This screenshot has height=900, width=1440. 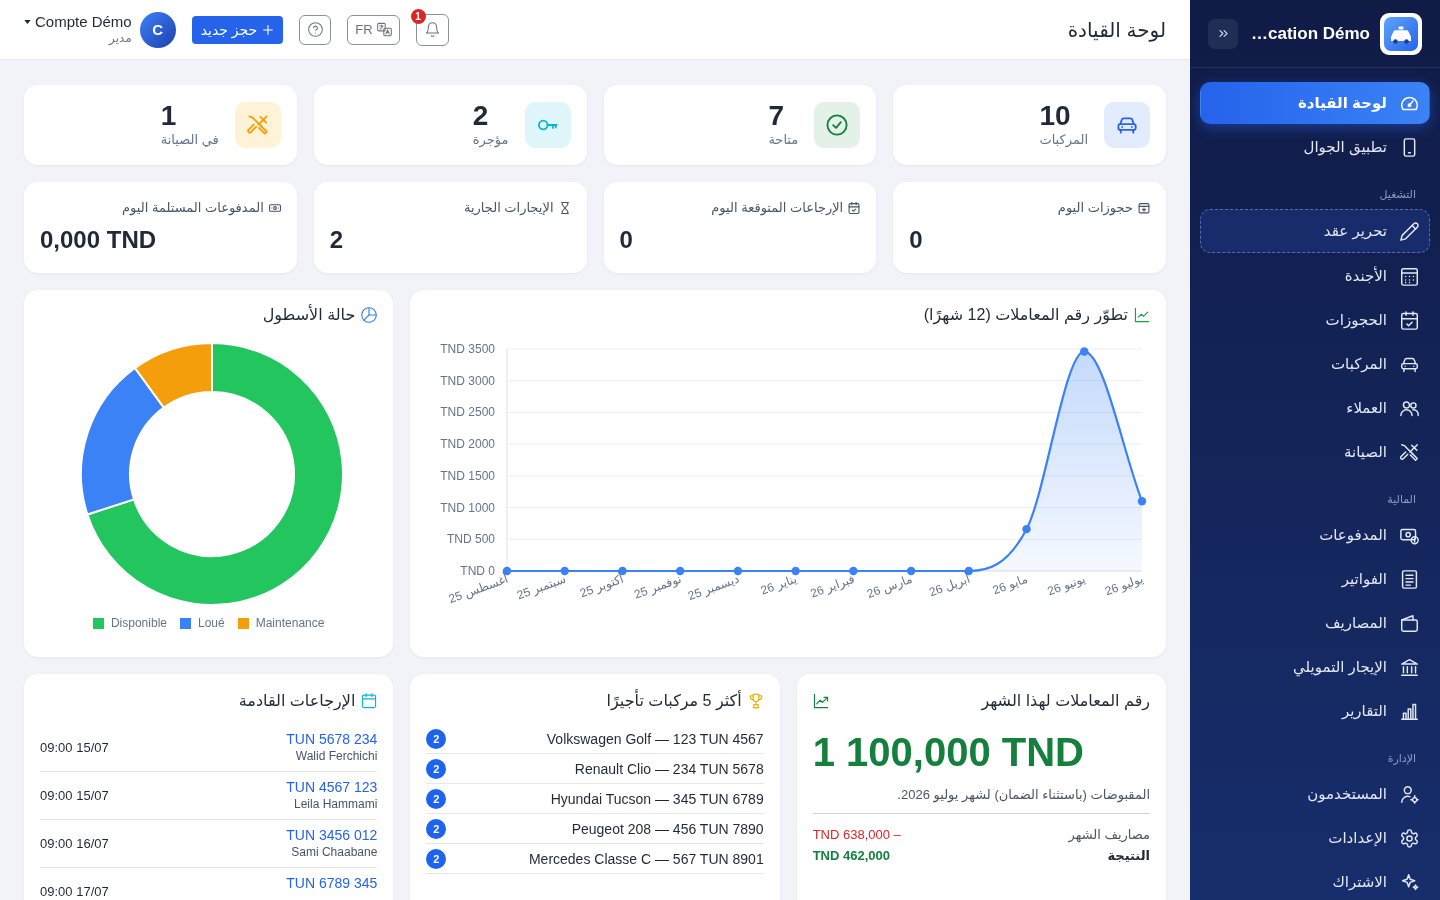 What do you see at coordinates (1142, 315) in the screenshot?
I see `line-chart-icon` at bounding box center [1142, 315].